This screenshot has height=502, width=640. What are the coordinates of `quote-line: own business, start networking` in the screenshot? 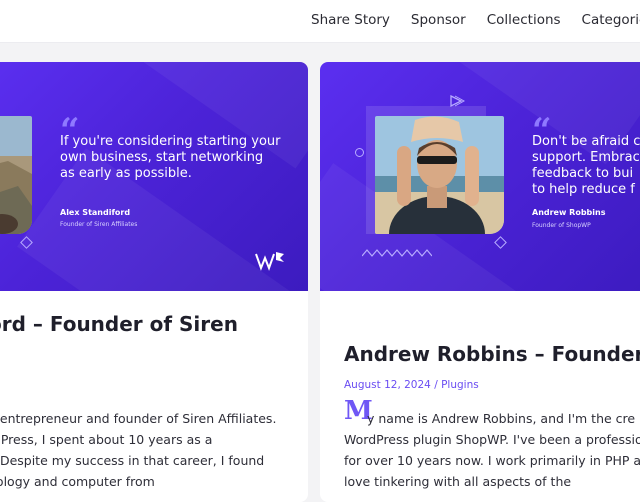 It's located at (162, 157).